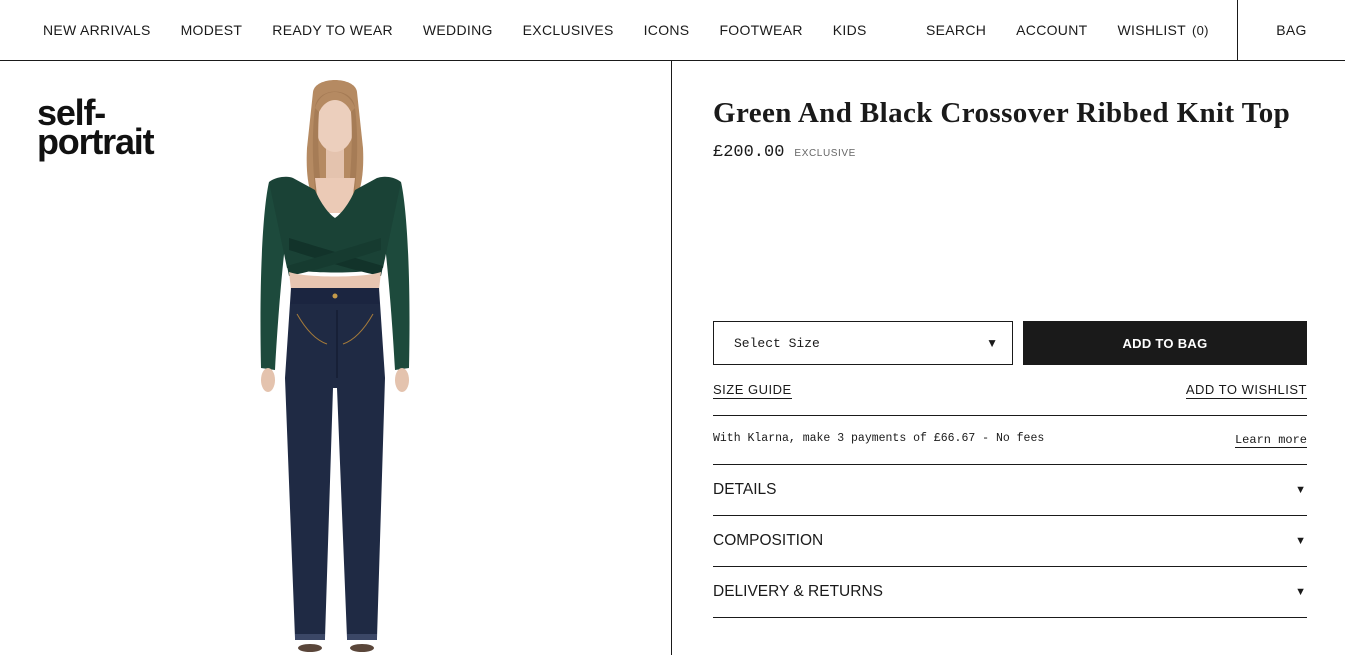 This screenshot has width=1345, height=655. I want to click on accordion-label: DETAILS, so click(745, 489).